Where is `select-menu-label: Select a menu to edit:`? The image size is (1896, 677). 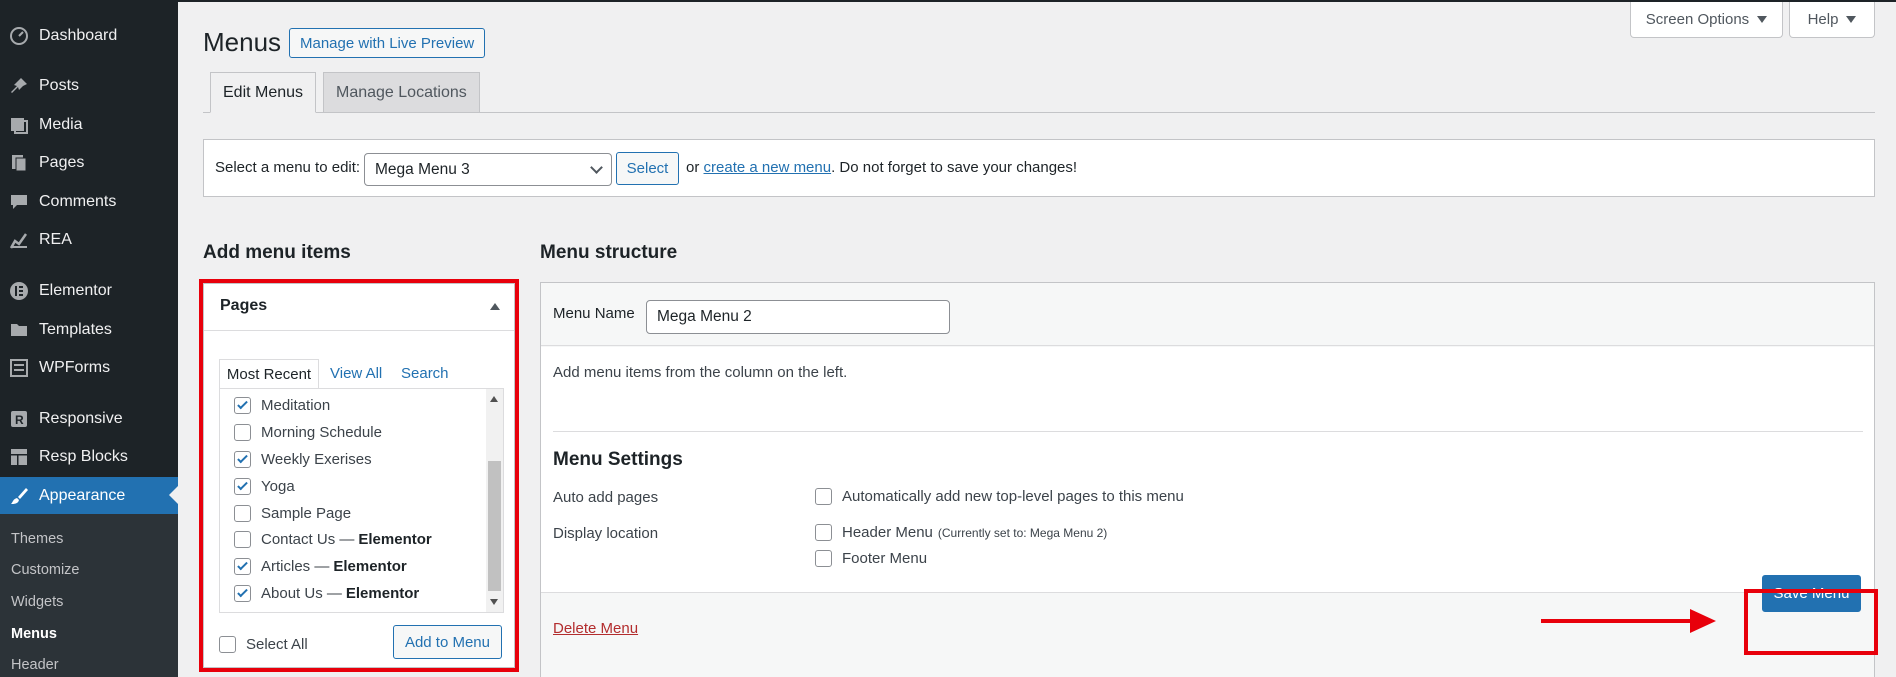
select-menu-label: Select a menu to edit: is located at coordinates (288, 167).